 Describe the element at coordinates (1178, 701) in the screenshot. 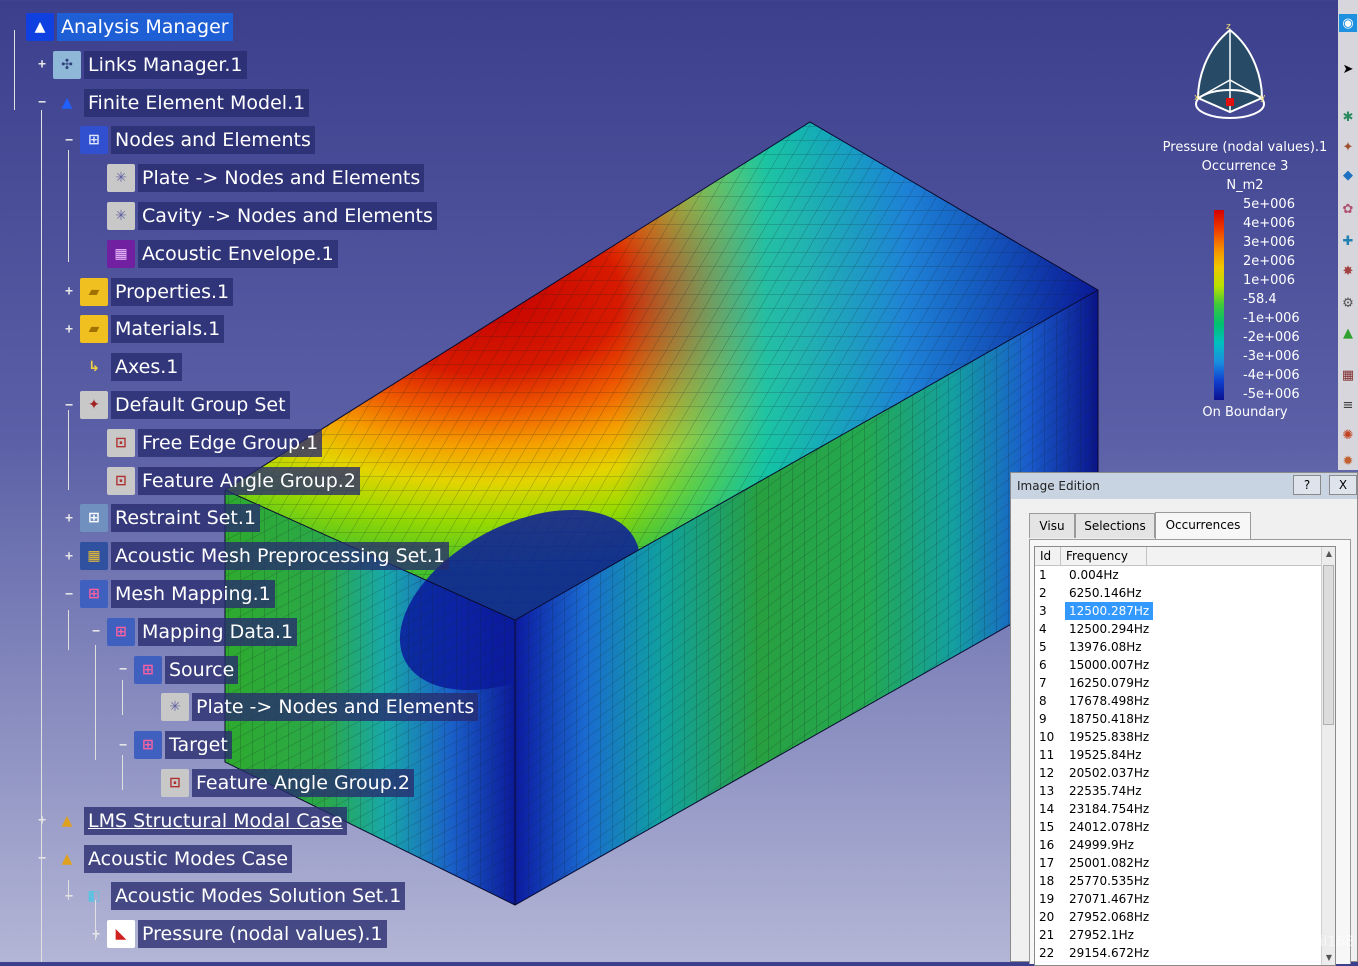

I see `table-row: 8 17678.498Hz` at that location.